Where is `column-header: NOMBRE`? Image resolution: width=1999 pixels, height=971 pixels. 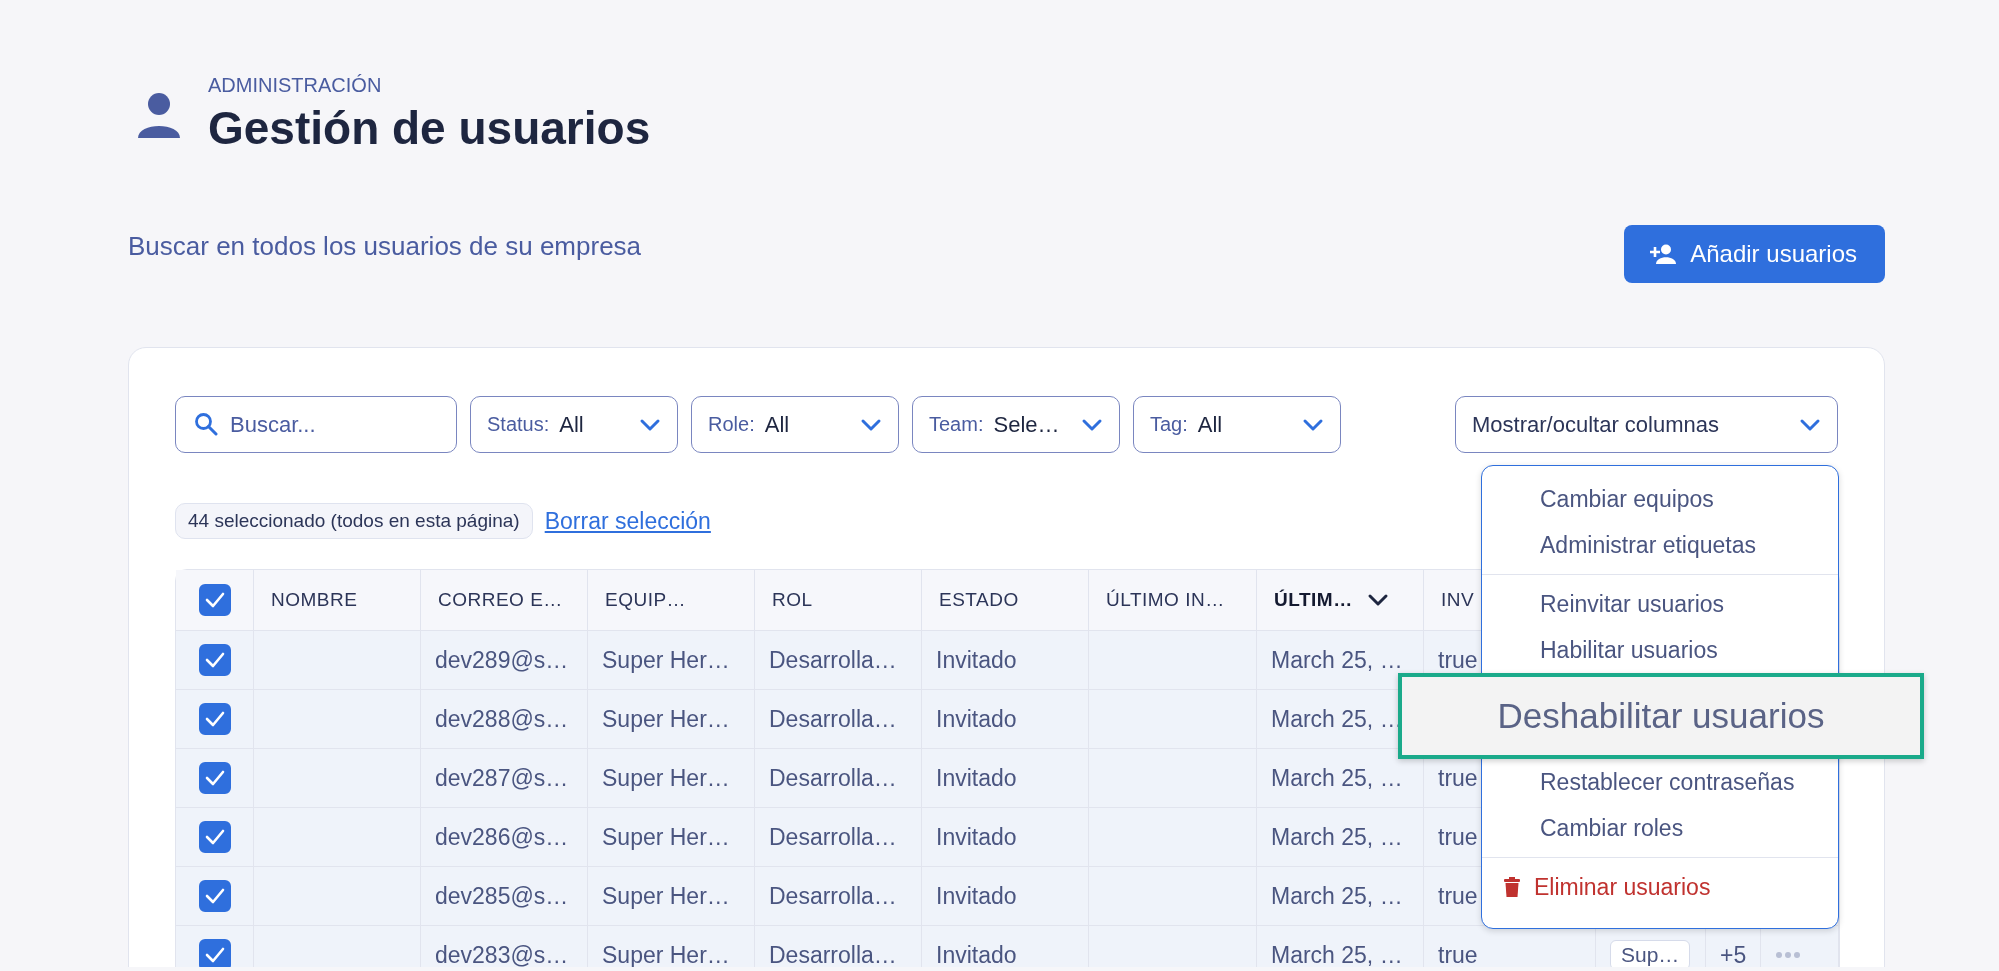 column-header: NOMBRE is located at coordinates (337, 600).